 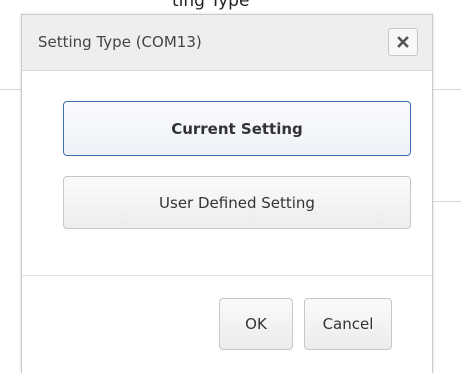 I want to click on current-setting-button: Current Setting, so click(x=237, y=128).